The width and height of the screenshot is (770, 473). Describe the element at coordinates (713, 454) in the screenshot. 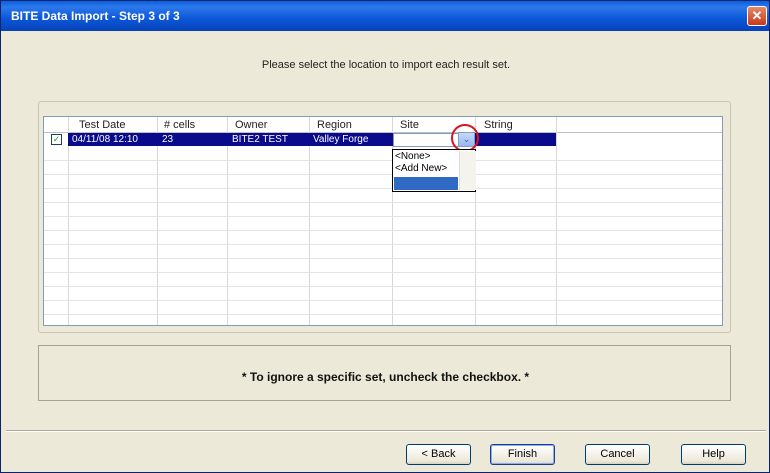

I see `help-button: Help` at that location.